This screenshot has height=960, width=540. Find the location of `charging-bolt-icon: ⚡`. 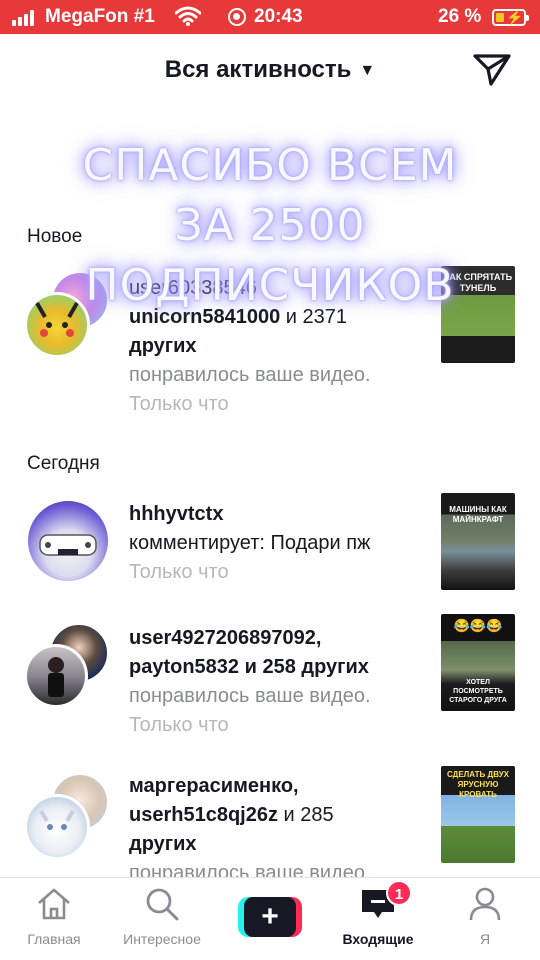

charging-bolt-icon: ⚡ is located at coordinates (515, 17).